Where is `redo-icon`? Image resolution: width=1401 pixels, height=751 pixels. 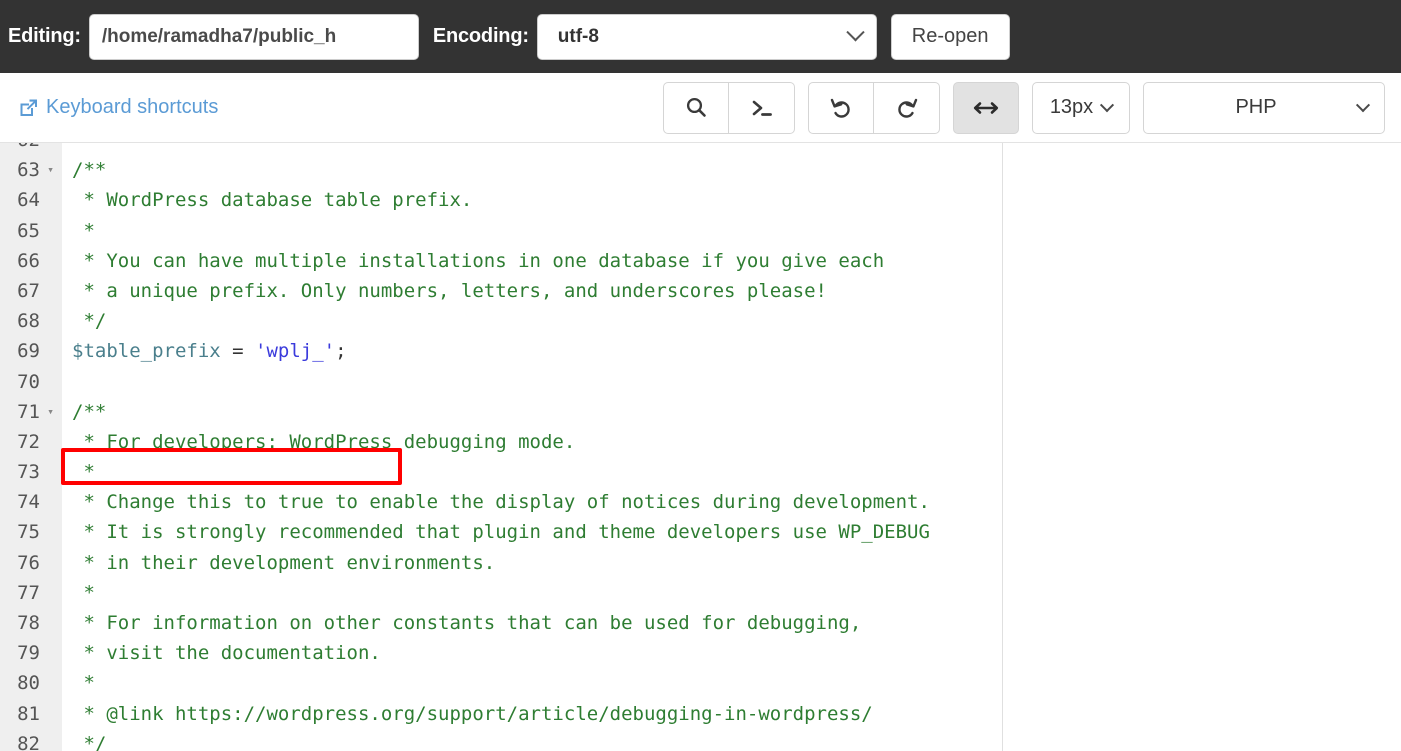 redo-icon is located at coordinates (907, 108).